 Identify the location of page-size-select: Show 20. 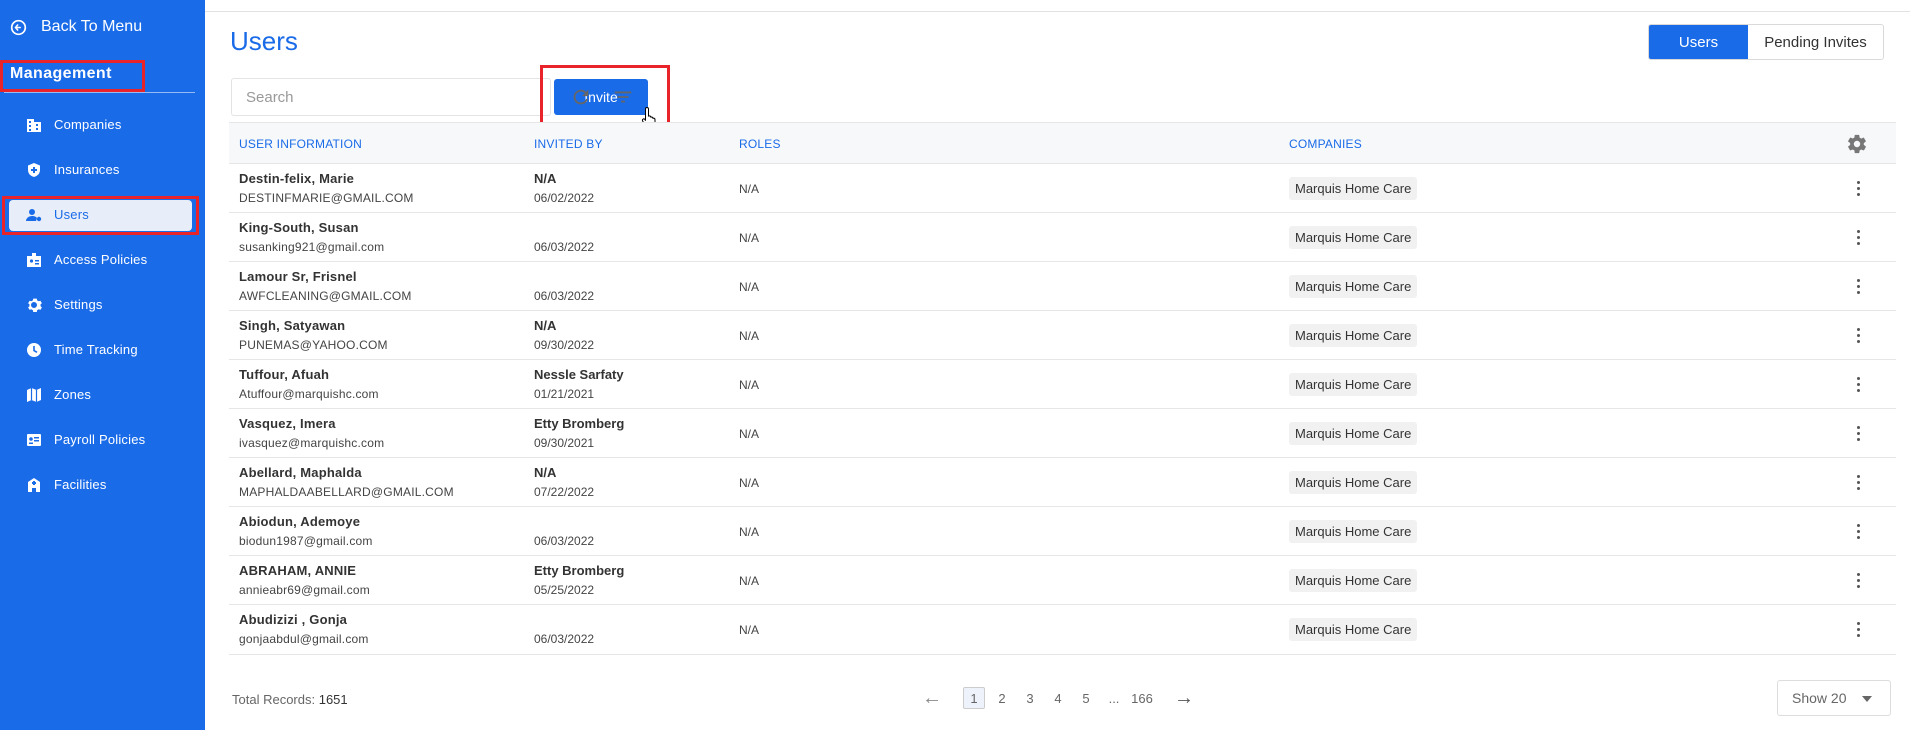
(1834, 698).